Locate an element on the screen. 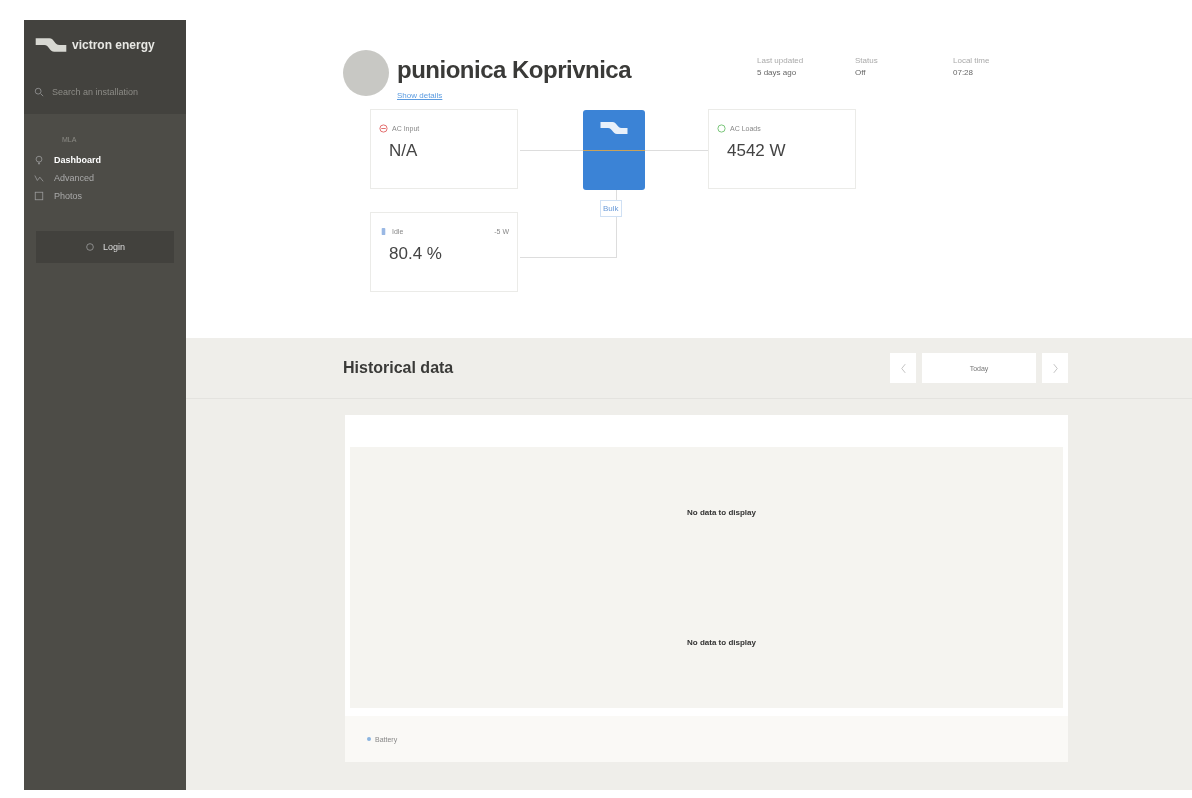 The width and height of the screenshot is (1192, 798). plus-circle-icon is located at coordinates (721, 128).